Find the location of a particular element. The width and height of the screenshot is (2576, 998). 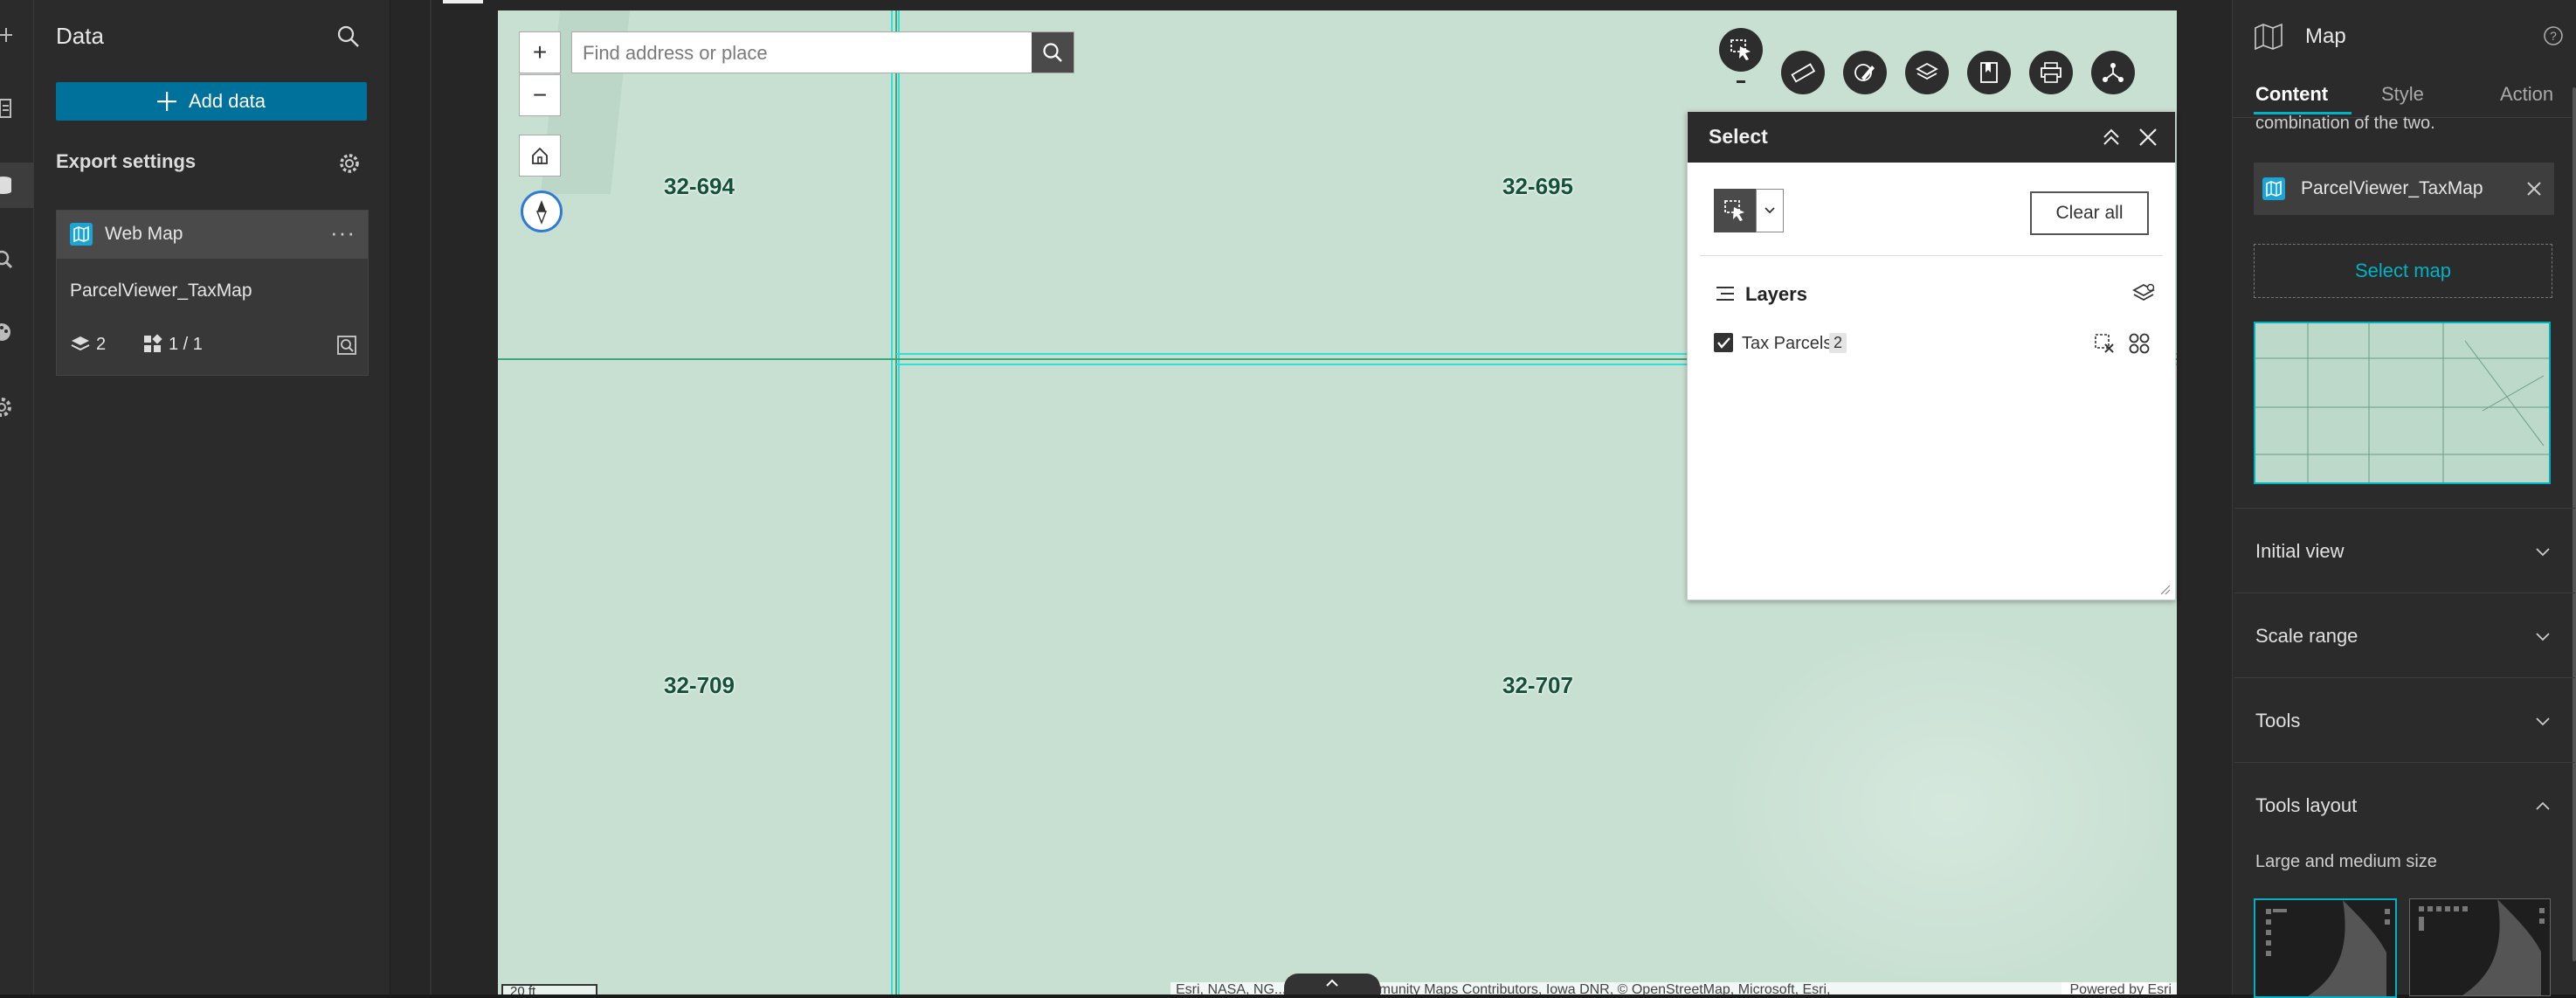

chevron-up-icon is located at coordinates (1332, 983).